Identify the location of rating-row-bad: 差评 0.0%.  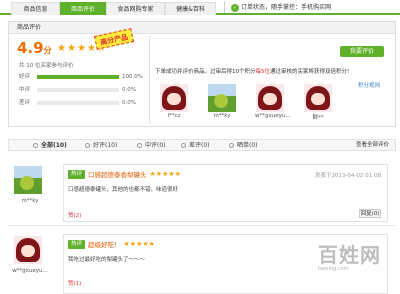
(81, 103).